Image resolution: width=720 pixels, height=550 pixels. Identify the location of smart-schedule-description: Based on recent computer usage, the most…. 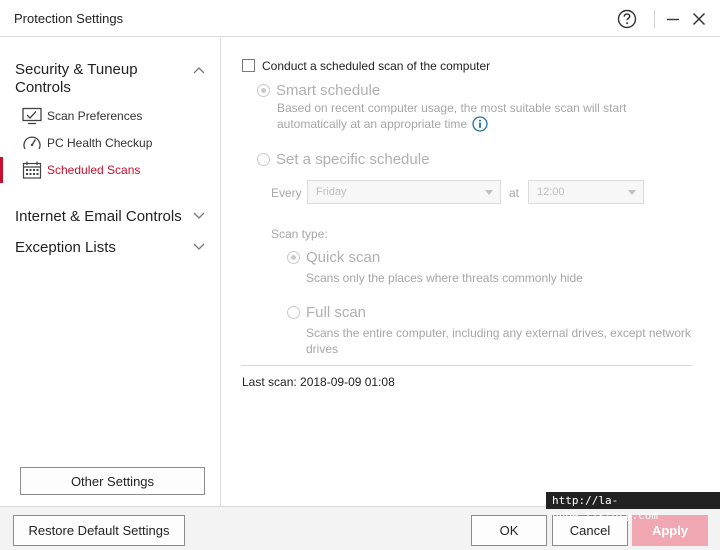
(452, 116).